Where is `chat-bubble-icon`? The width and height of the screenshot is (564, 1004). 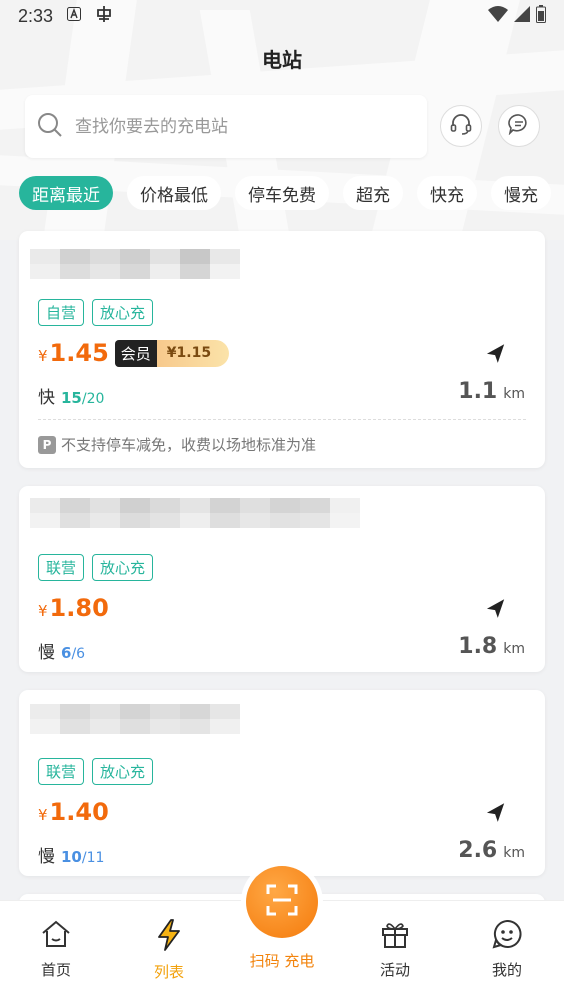
chat-bubble-icon is located at coordinates (519, 126).